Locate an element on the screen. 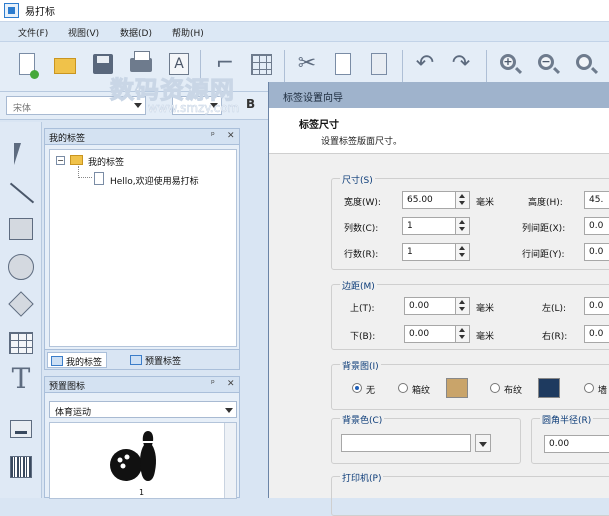  icon-area-scrollbar is located at coordinates (230, 460).